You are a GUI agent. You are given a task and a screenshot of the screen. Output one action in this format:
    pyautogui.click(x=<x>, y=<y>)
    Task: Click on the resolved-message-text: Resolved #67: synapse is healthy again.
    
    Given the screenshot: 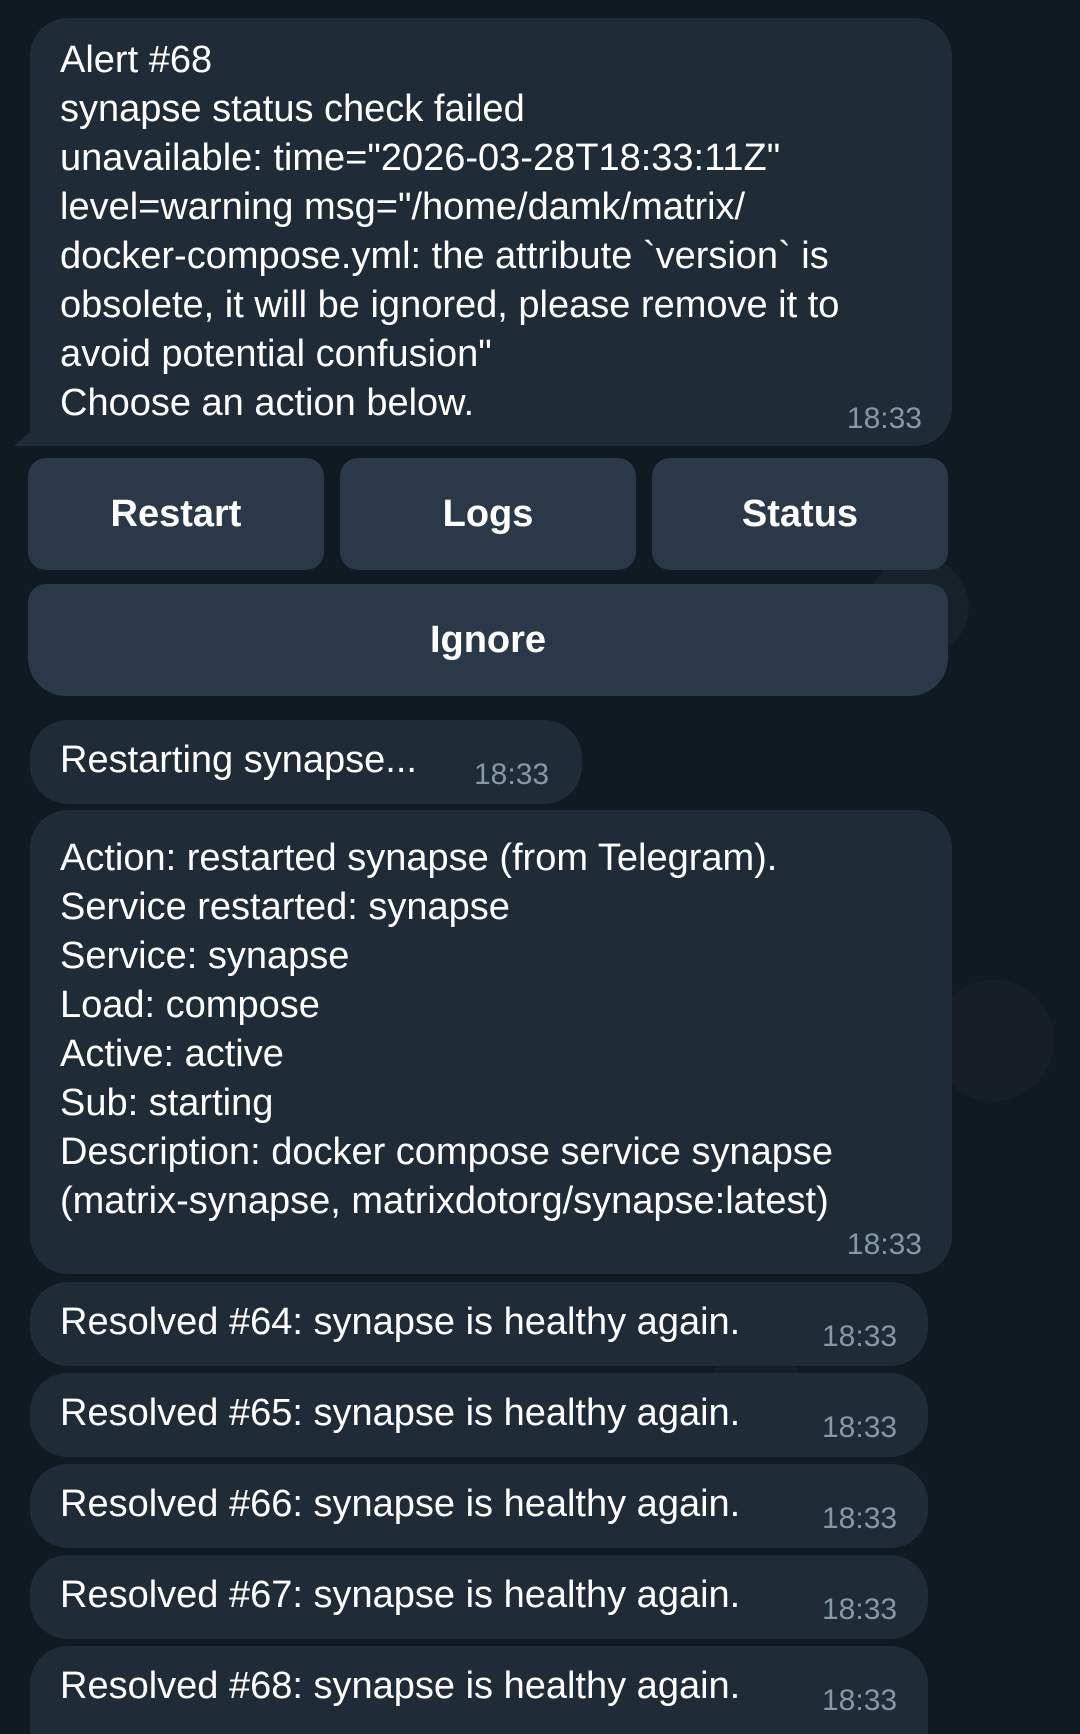 What is the action you would take?
    pyautogui.click(x=400, y=1595)
    